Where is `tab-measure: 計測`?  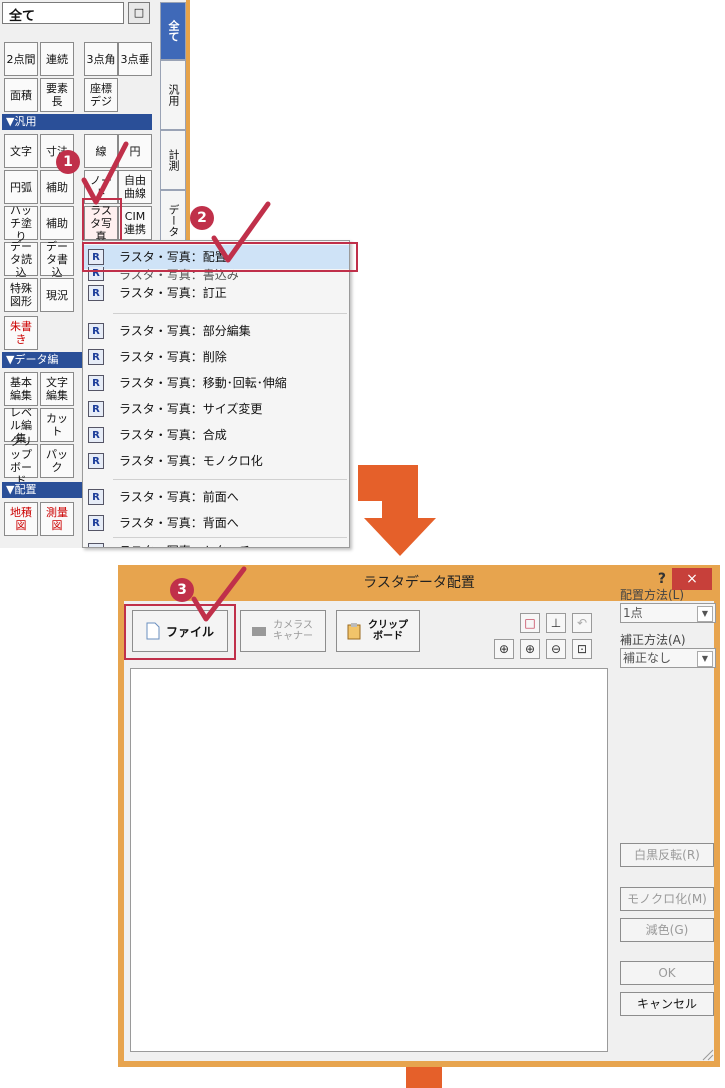 tab-measure: 計測 is located at coordinates (173, 160).